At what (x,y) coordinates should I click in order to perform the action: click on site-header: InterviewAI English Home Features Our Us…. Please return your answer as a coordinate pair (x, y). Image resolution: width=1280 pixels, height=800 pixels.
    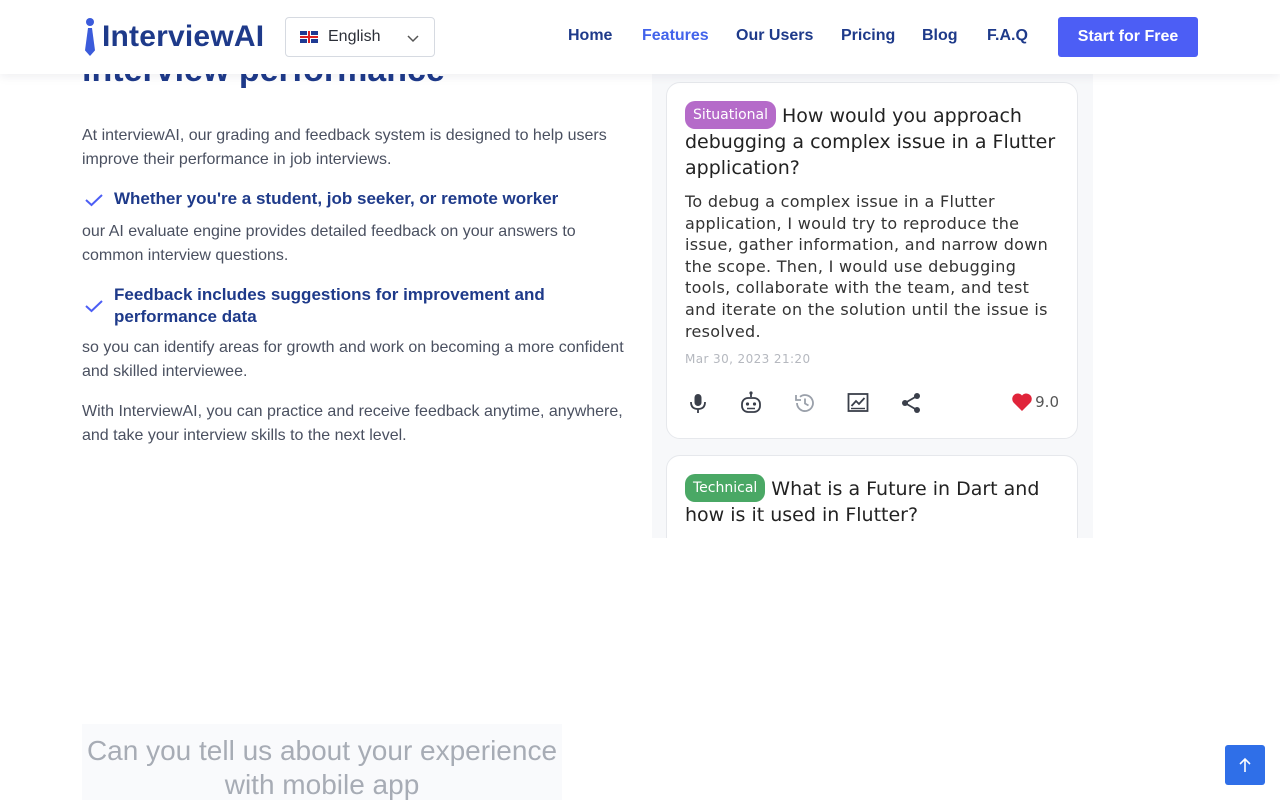
    Looking at the image, I should click on (640, 37).